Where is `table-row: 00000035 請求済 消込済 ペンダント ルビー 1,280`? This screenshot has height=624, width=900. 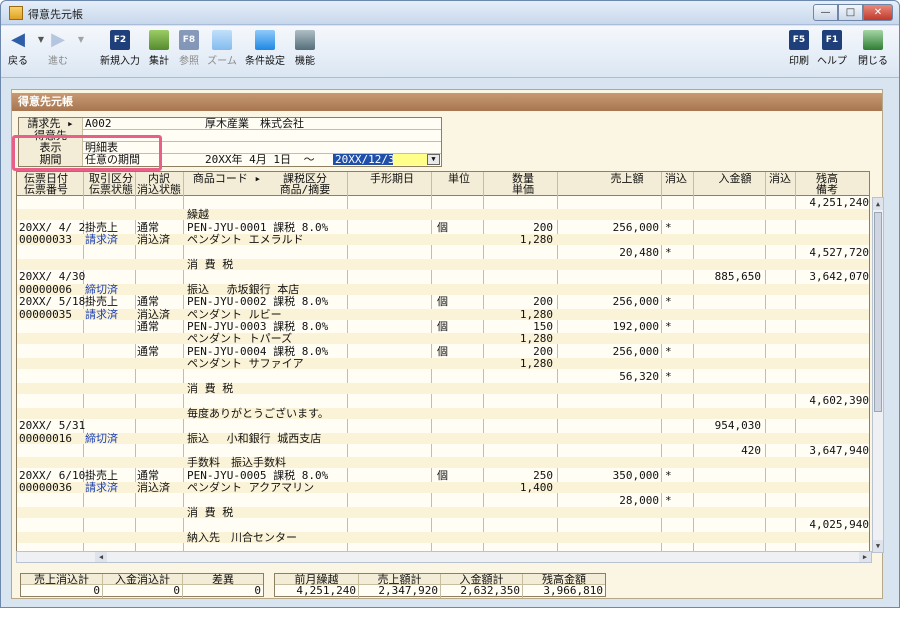 table-row: 00000035 請求済 消込済 ペンダント ルビー 1,280 is located at coordinates (443, 314).